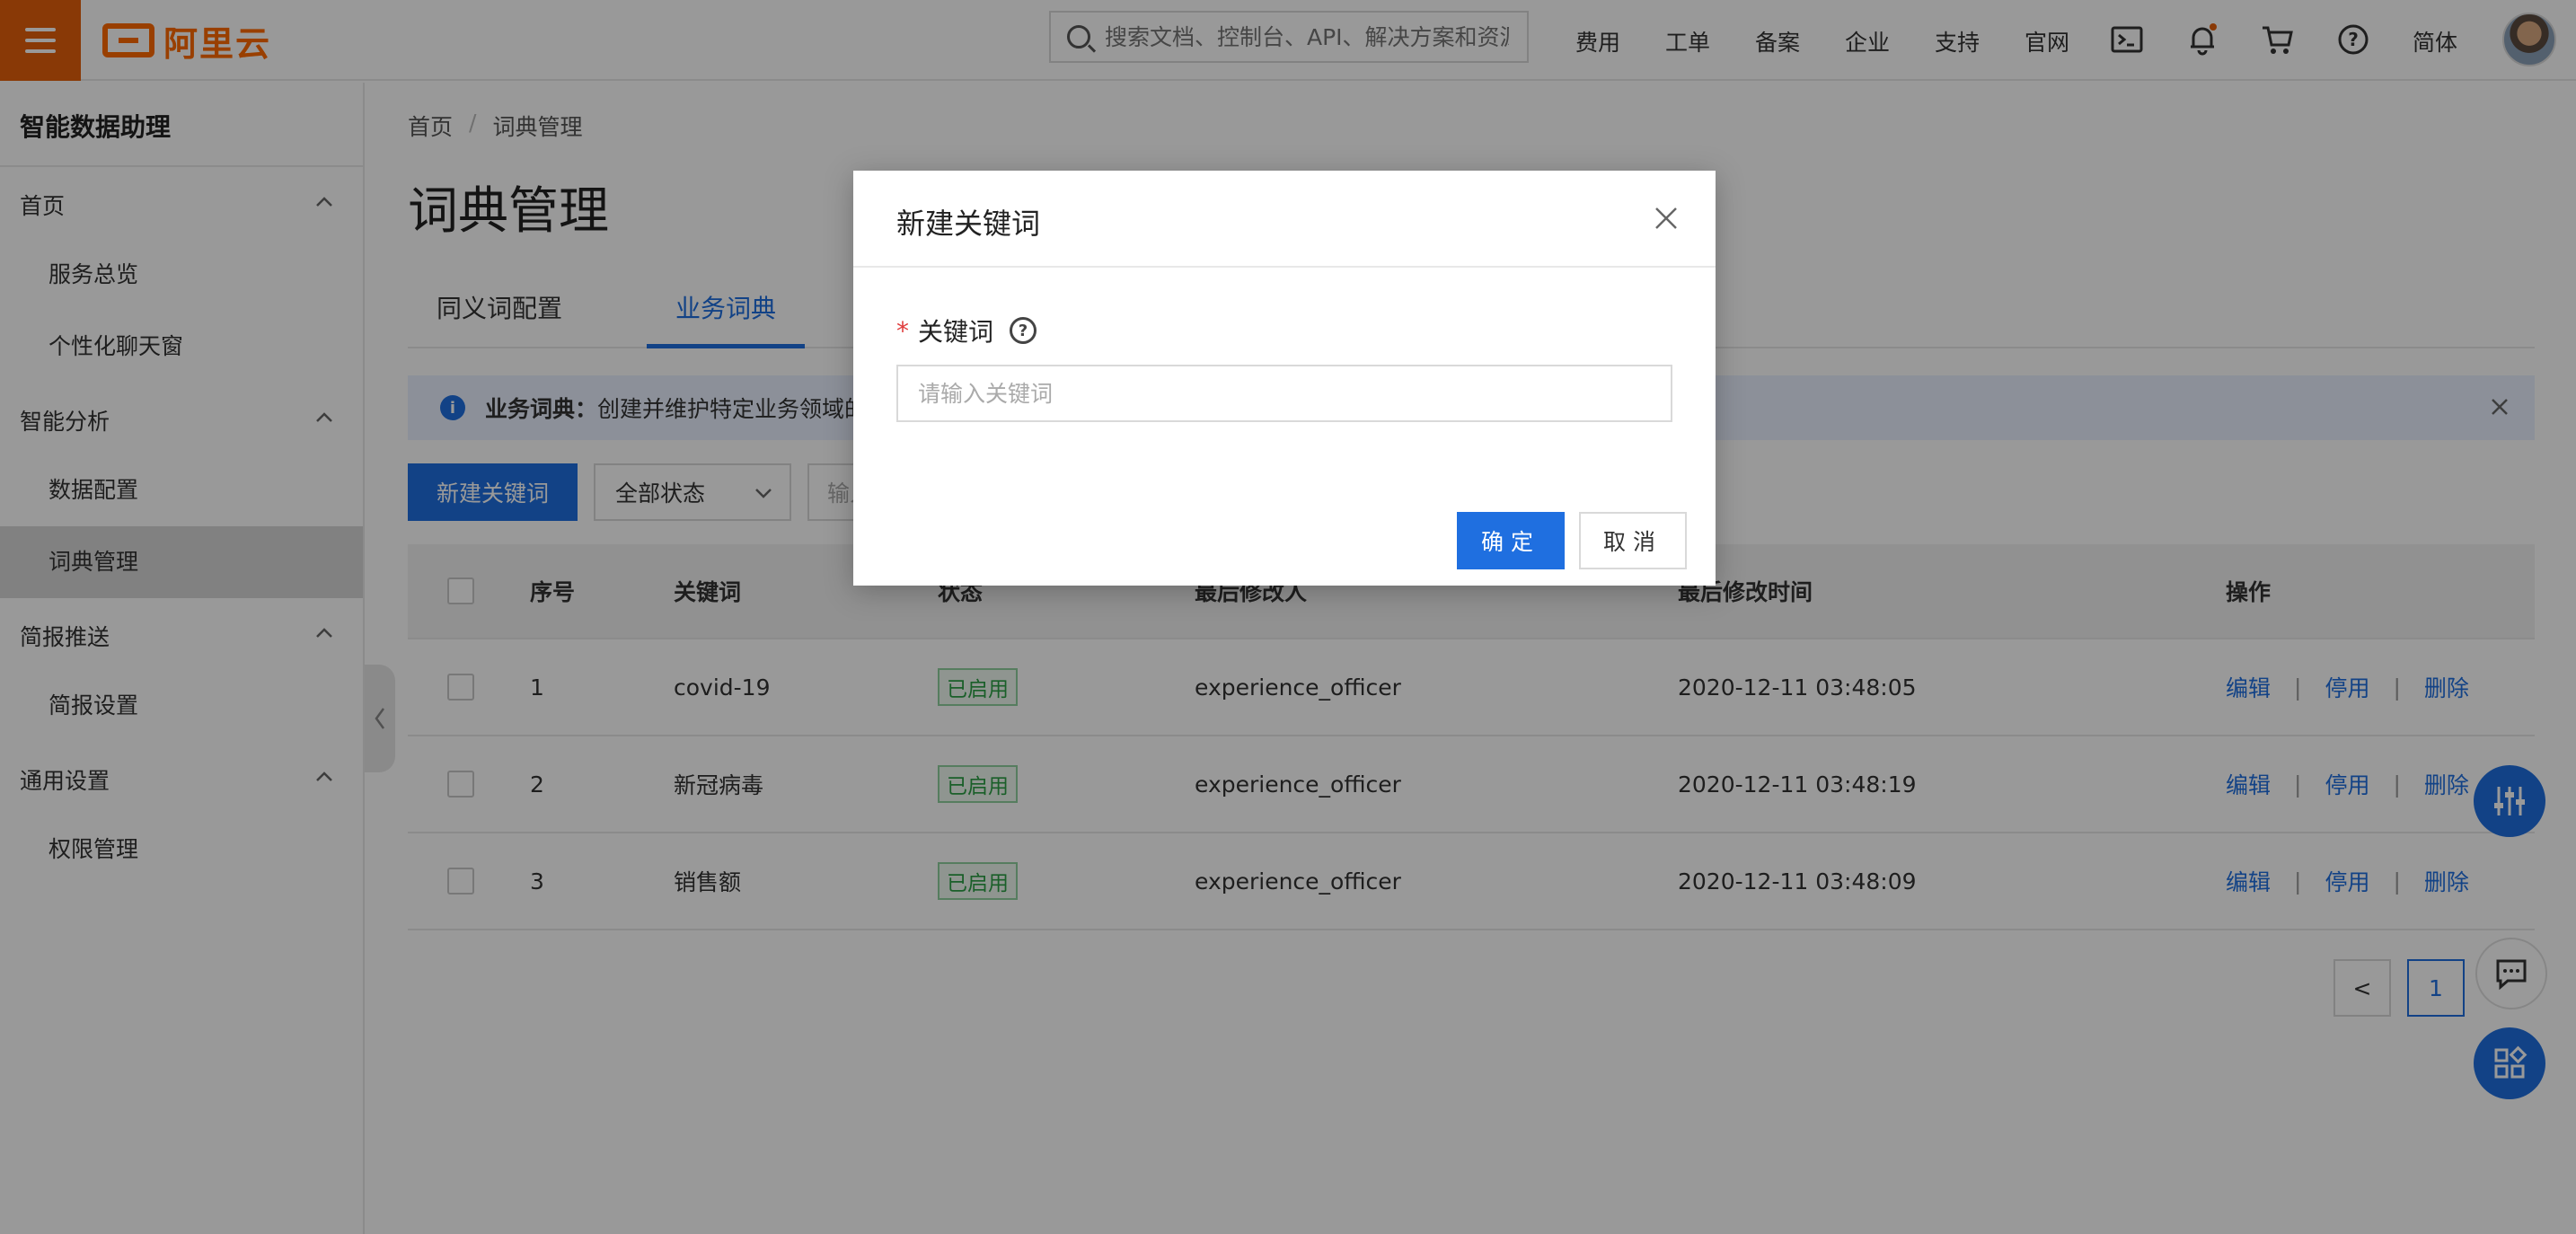 This screenshot has height=1234, width=2576. What do you see at coordinates (902, 330) in the screenshot?
I see `required-mark: *` at bounding box center [902, 330].